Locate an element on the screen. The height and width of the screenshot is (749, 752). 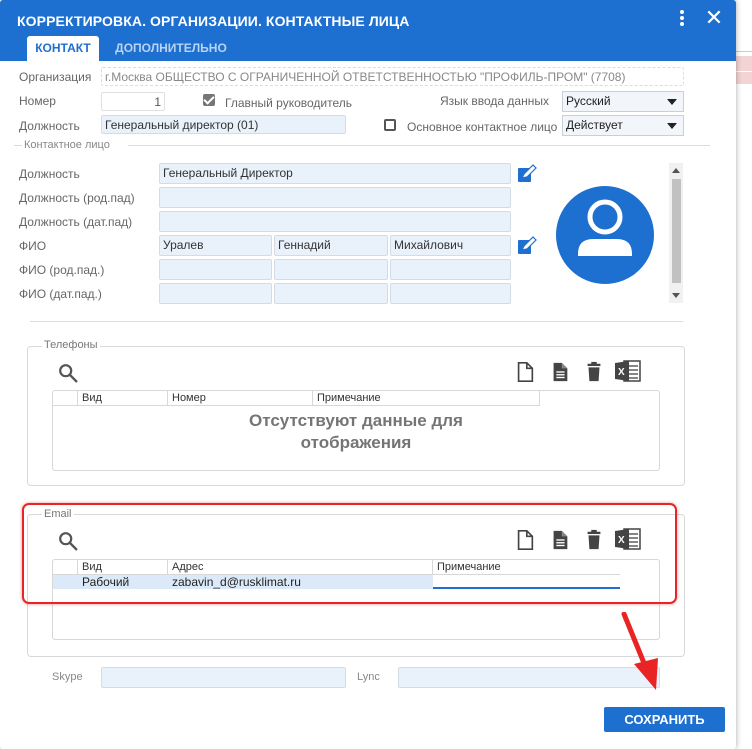
contact-section-label: Контактное лицо is located at coordinates (67, 145).